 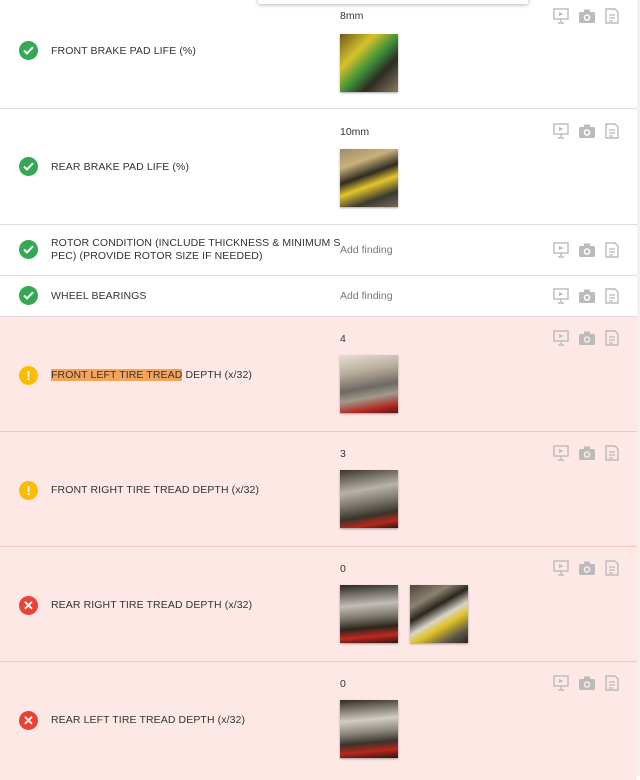 What do you see at coordinates (318, 167) in the screenshot?
I see `inspection-row: REAR BRAKE PAD LIFE (%) 10mm` at bounding box center [318, 167].